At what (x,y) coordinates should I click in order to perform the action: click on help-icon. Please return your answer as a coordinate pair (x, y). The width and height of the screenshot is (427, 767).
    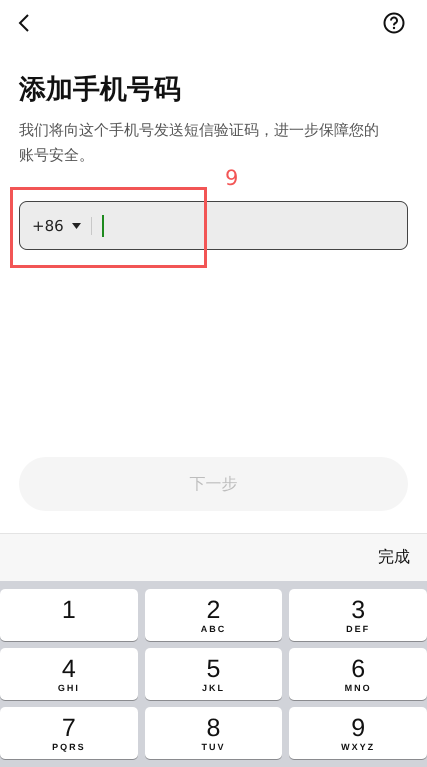
    Looking at the image, I should click on (394, 23).